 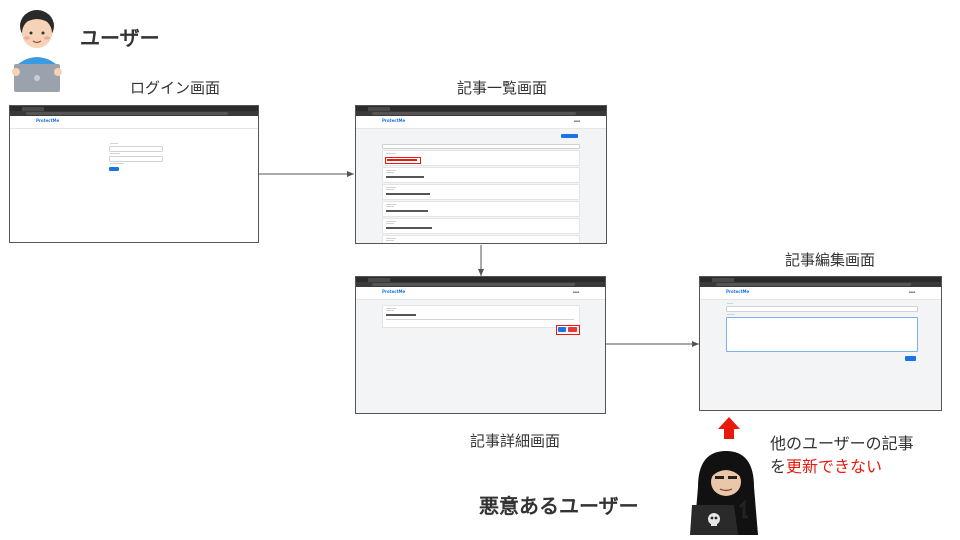 I want to click on edit-button, so click(x=562, y=329).